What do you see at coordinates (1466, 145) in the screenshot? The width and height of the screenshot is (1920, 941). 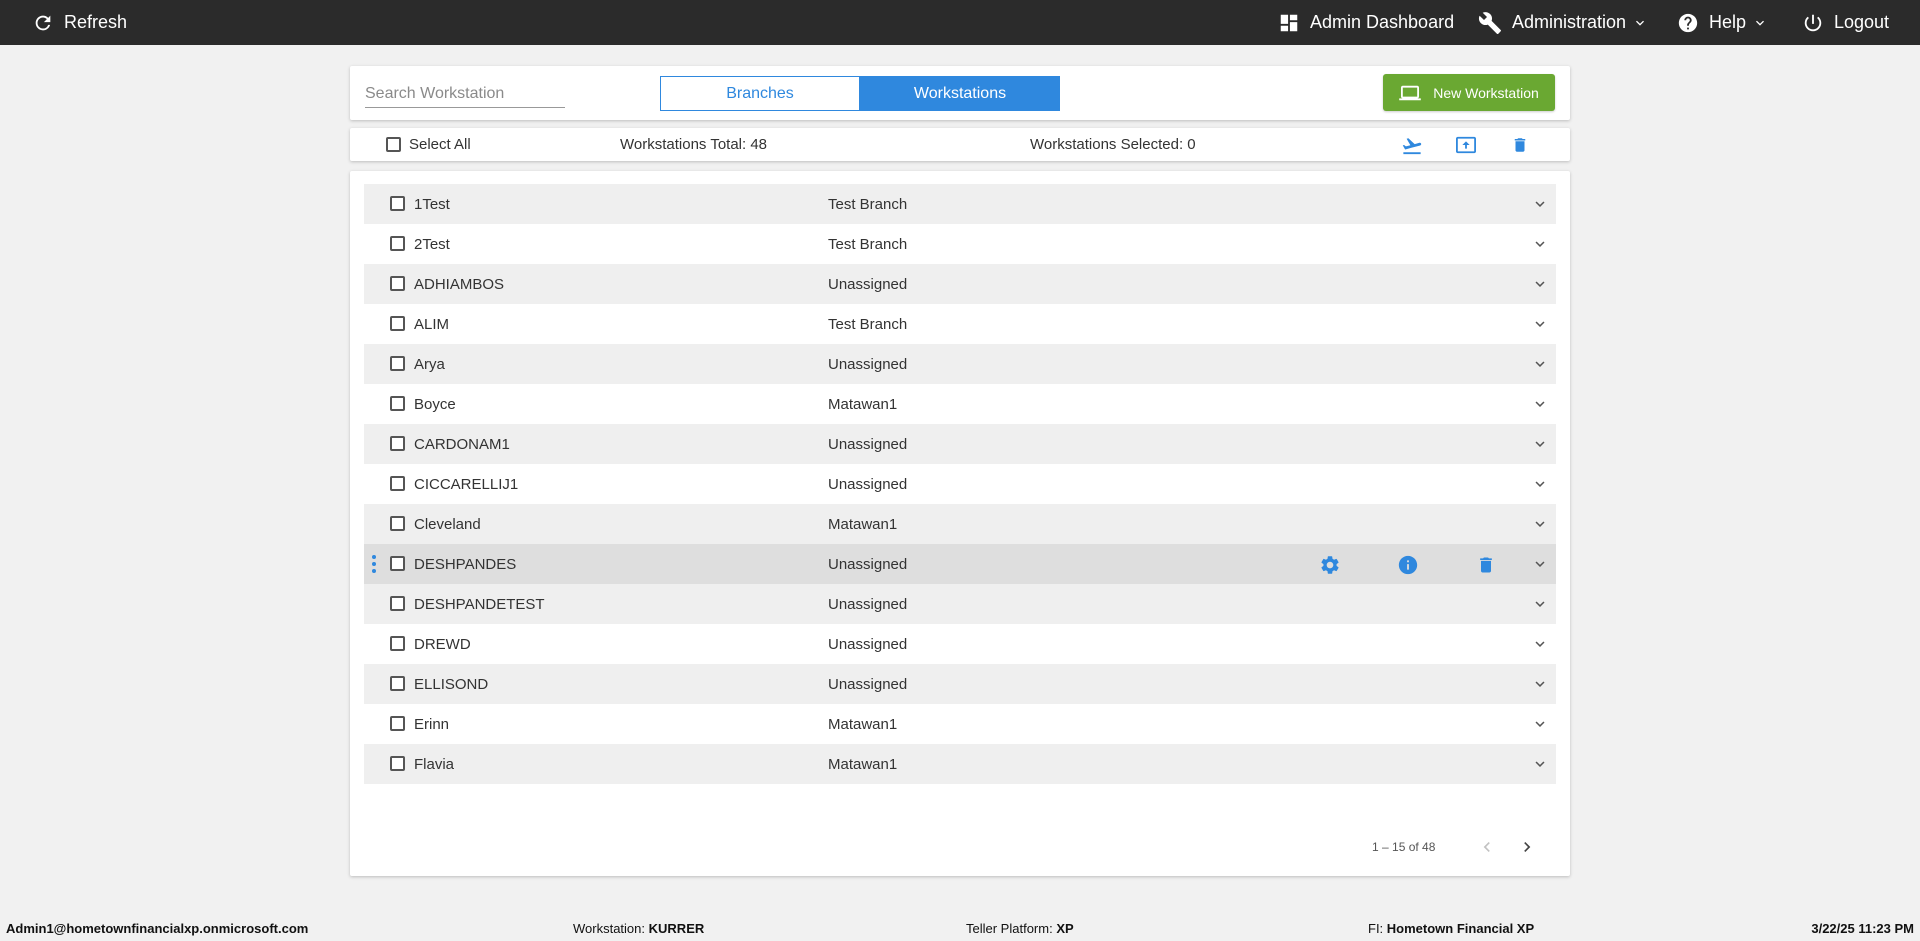 I see `upload-button` at bounding box center [1466, 145].